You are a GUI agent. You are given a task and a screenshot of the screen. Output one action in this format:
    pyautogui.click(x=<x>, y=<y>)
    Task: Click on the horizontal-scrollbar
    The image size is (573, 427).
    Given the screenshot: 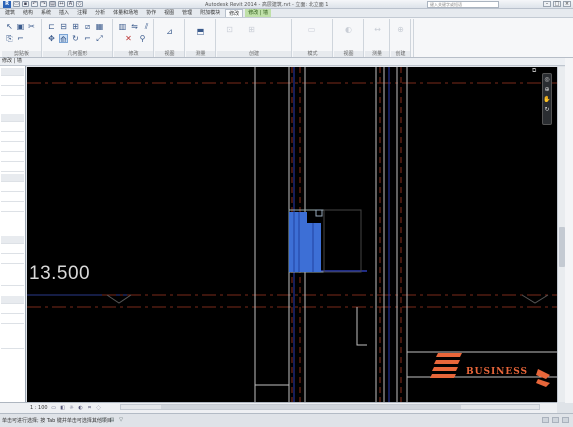 What is the action you would take?
    pyautogui.click(x=330, y=407)
    